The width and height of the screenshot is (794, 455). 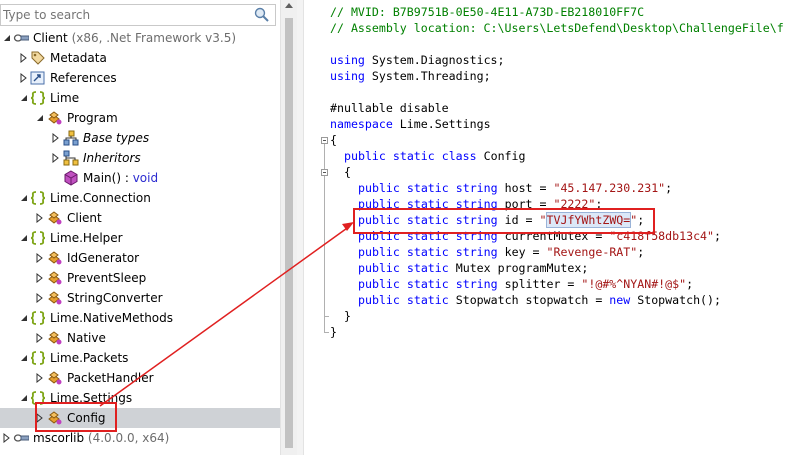 What do you see at coordinates (410, 76) in the screenshot?
I see `code-line-using-threading: using System.Threading;` at bounding box center [410, 76].